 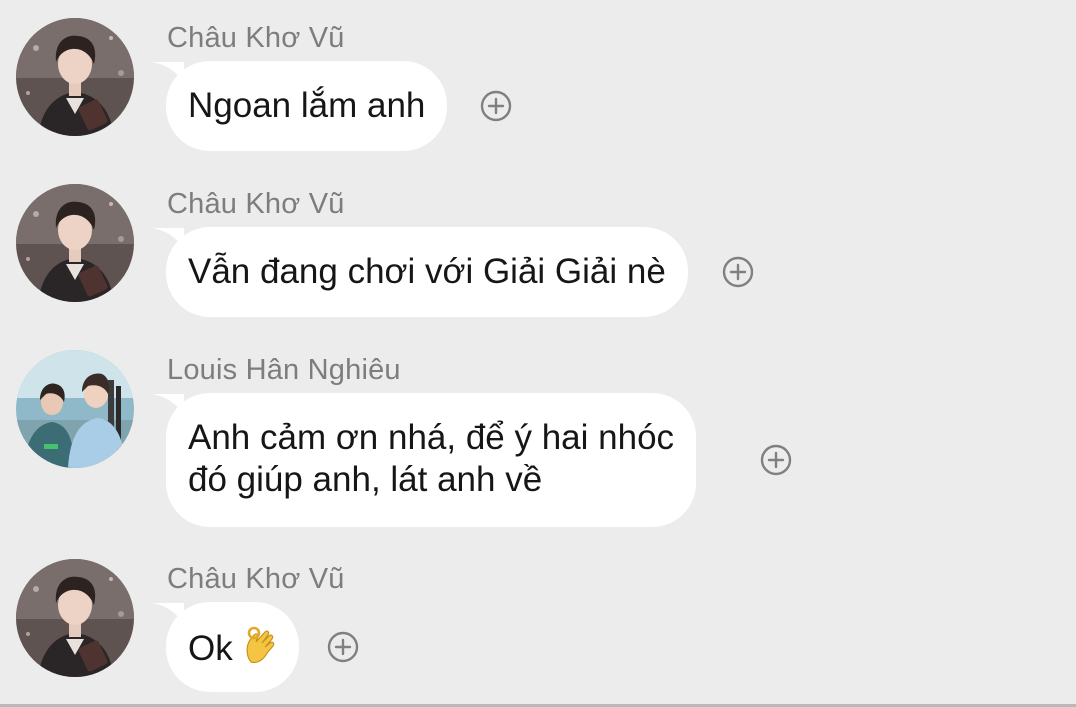 I want to click on message-text: Vẫn đang chơi với Giải Giải nè, so click(x=427, y=271).